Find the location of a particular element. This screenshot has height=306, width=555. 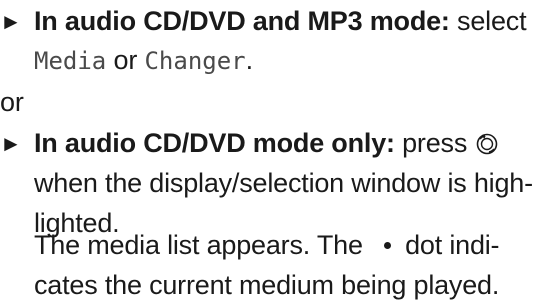

result-text-b: dot indi- is located at coordinates (452, 245).